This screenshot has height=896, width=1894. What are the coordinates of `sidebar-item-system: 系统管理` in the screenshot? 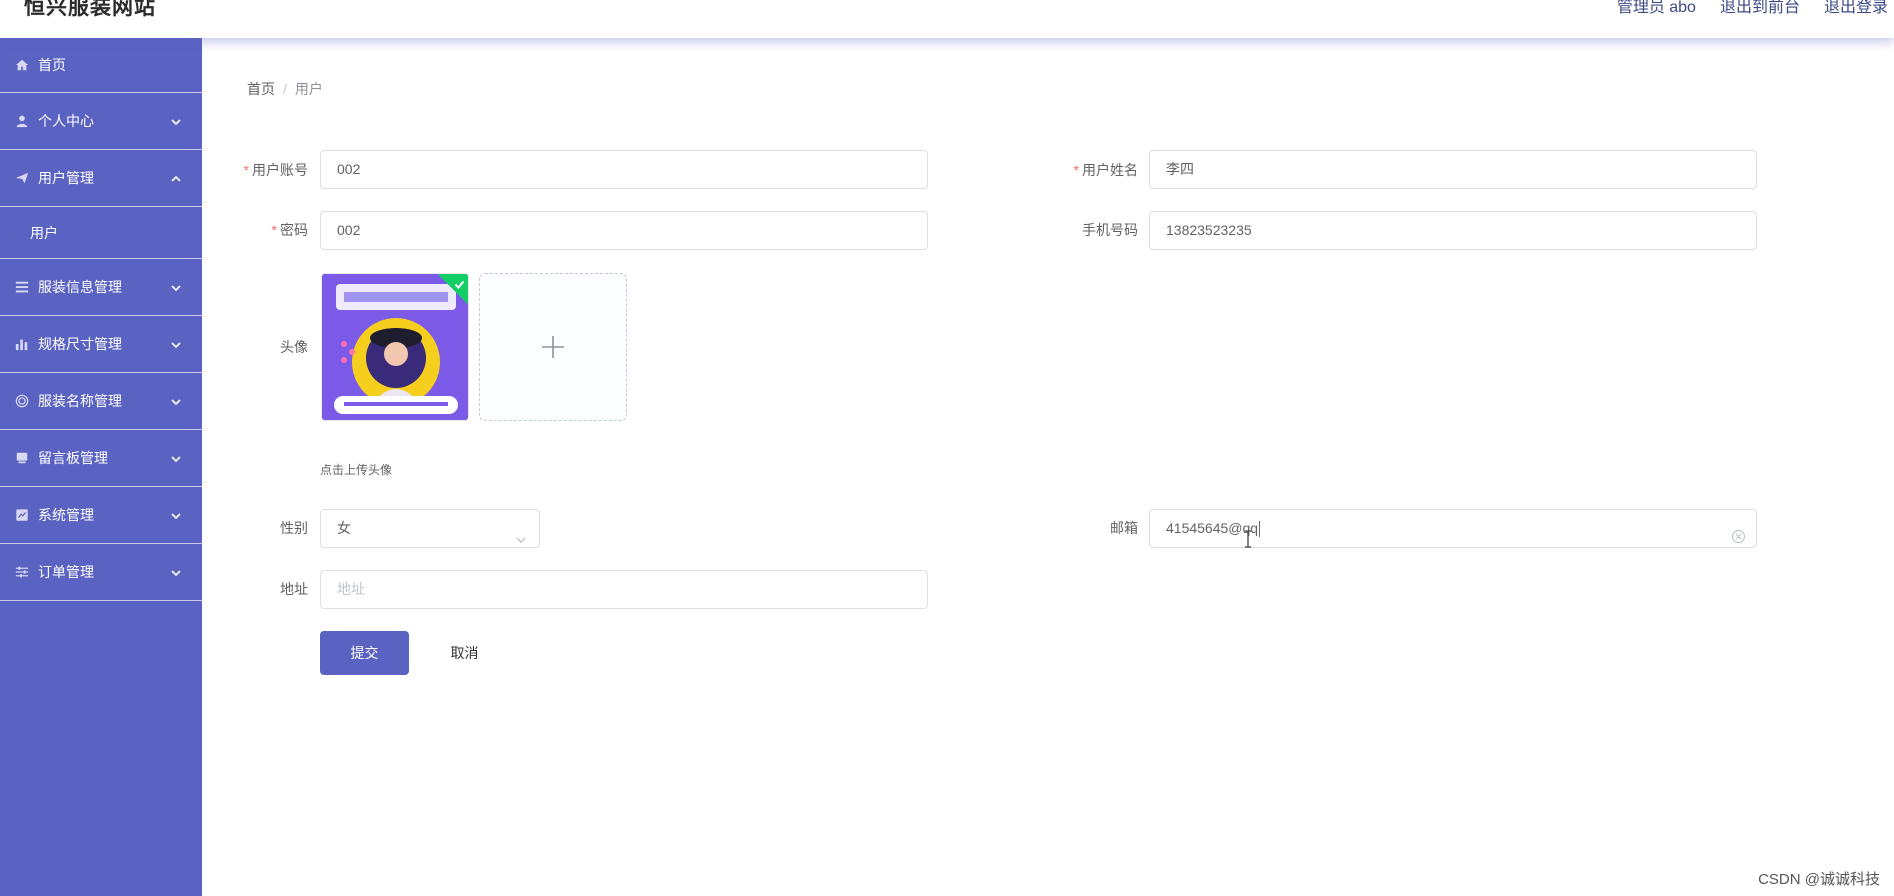 It's located at (101, 515).